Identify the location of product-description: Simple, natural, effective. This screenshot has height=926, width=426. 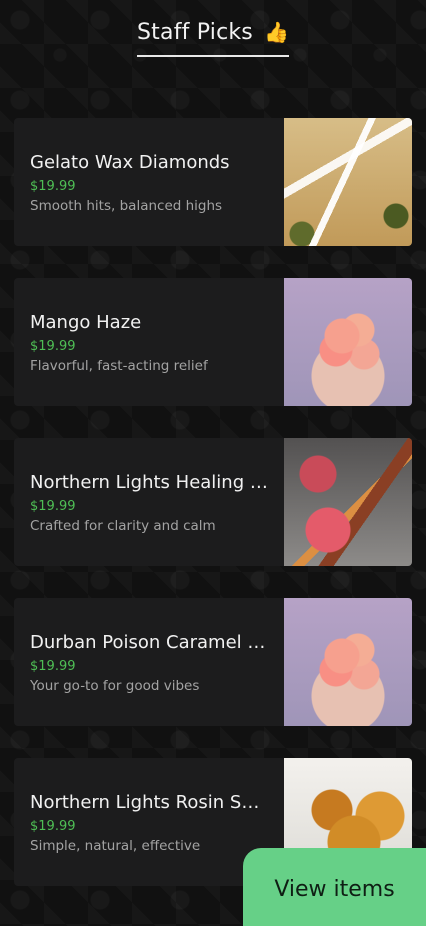
(115, 846).